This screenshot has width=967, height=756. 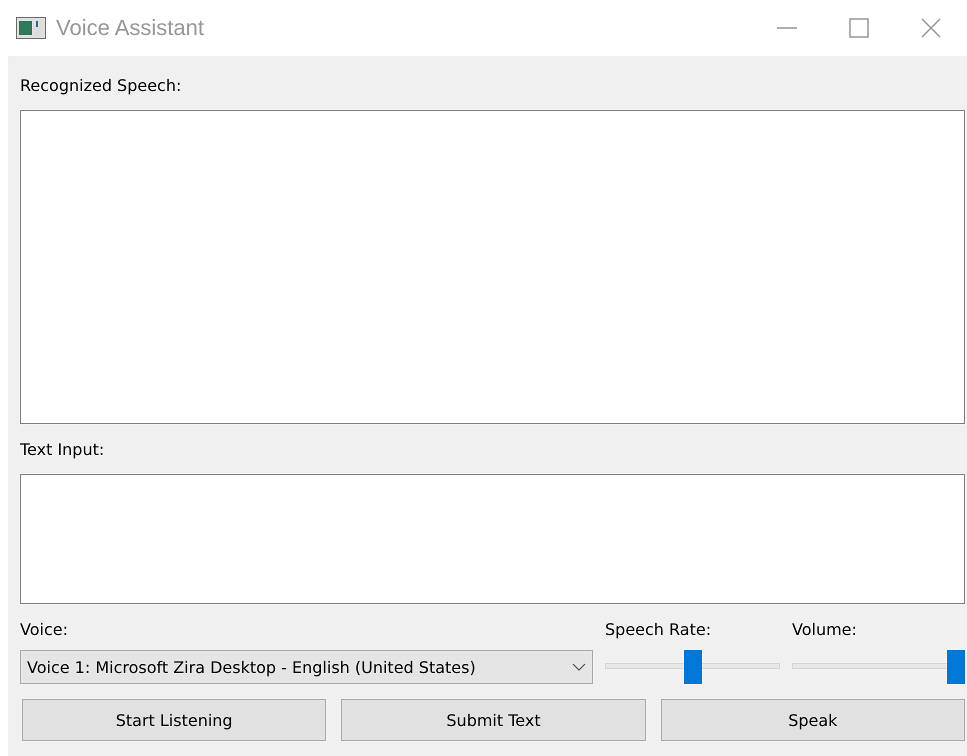 What do you see at coordinates (579, 667) in the screenshot?
I see `chevron-down-icon` at bounding box center [579, 667].